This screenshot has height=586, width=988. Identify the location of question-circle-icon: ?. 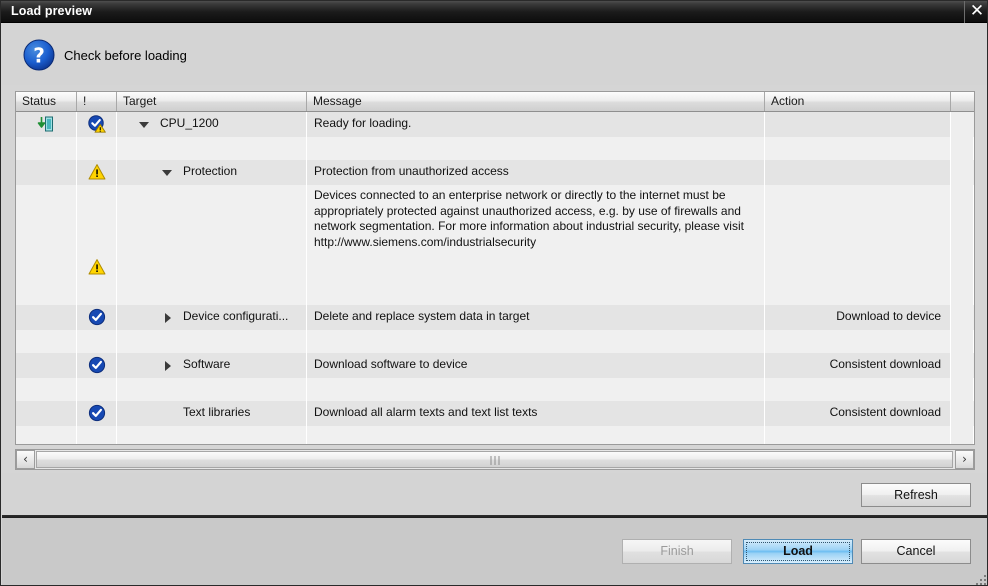
(39, 55).